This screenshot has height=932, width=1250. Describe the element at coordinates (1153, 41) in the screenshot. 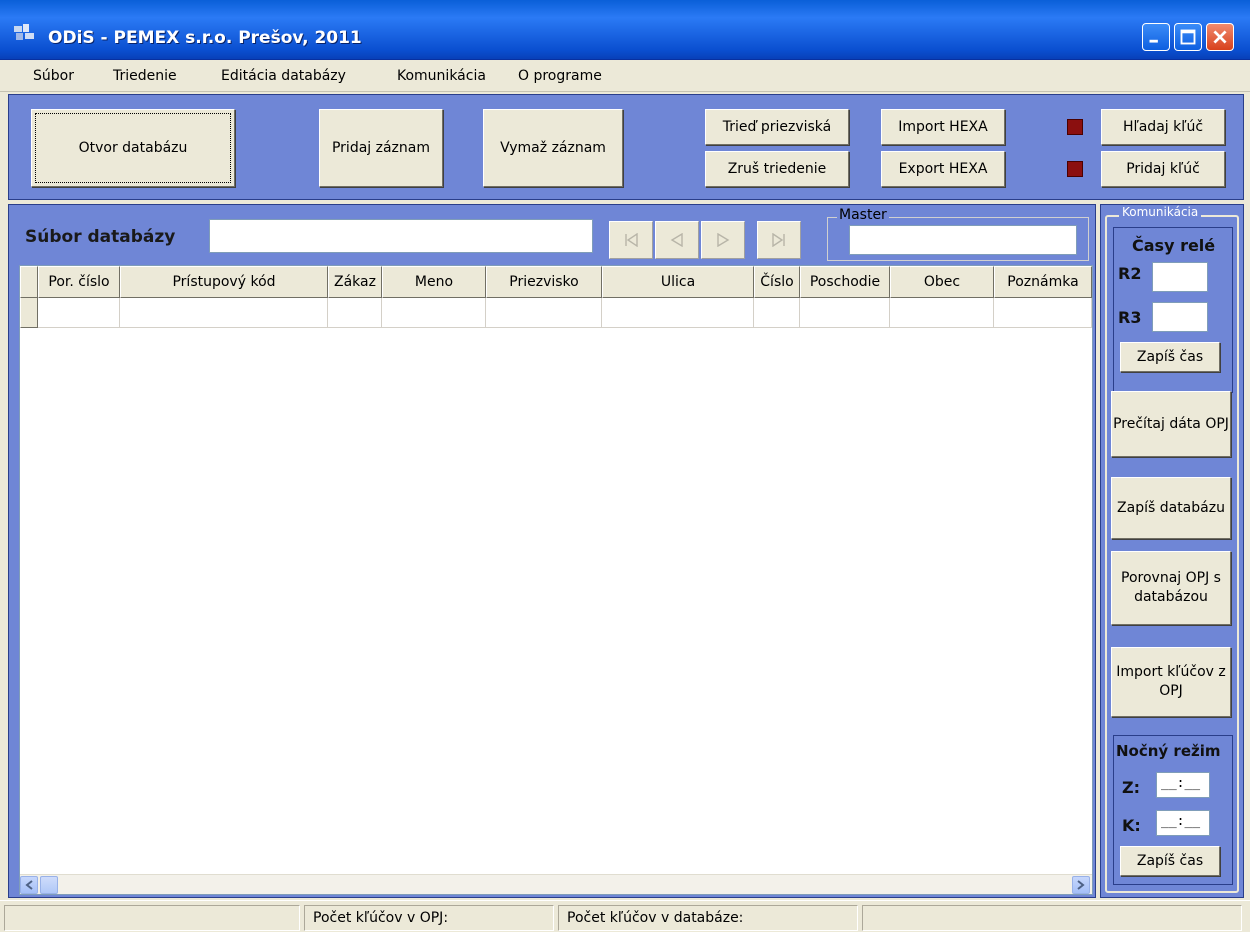

I see `minimize-icon` at that location.